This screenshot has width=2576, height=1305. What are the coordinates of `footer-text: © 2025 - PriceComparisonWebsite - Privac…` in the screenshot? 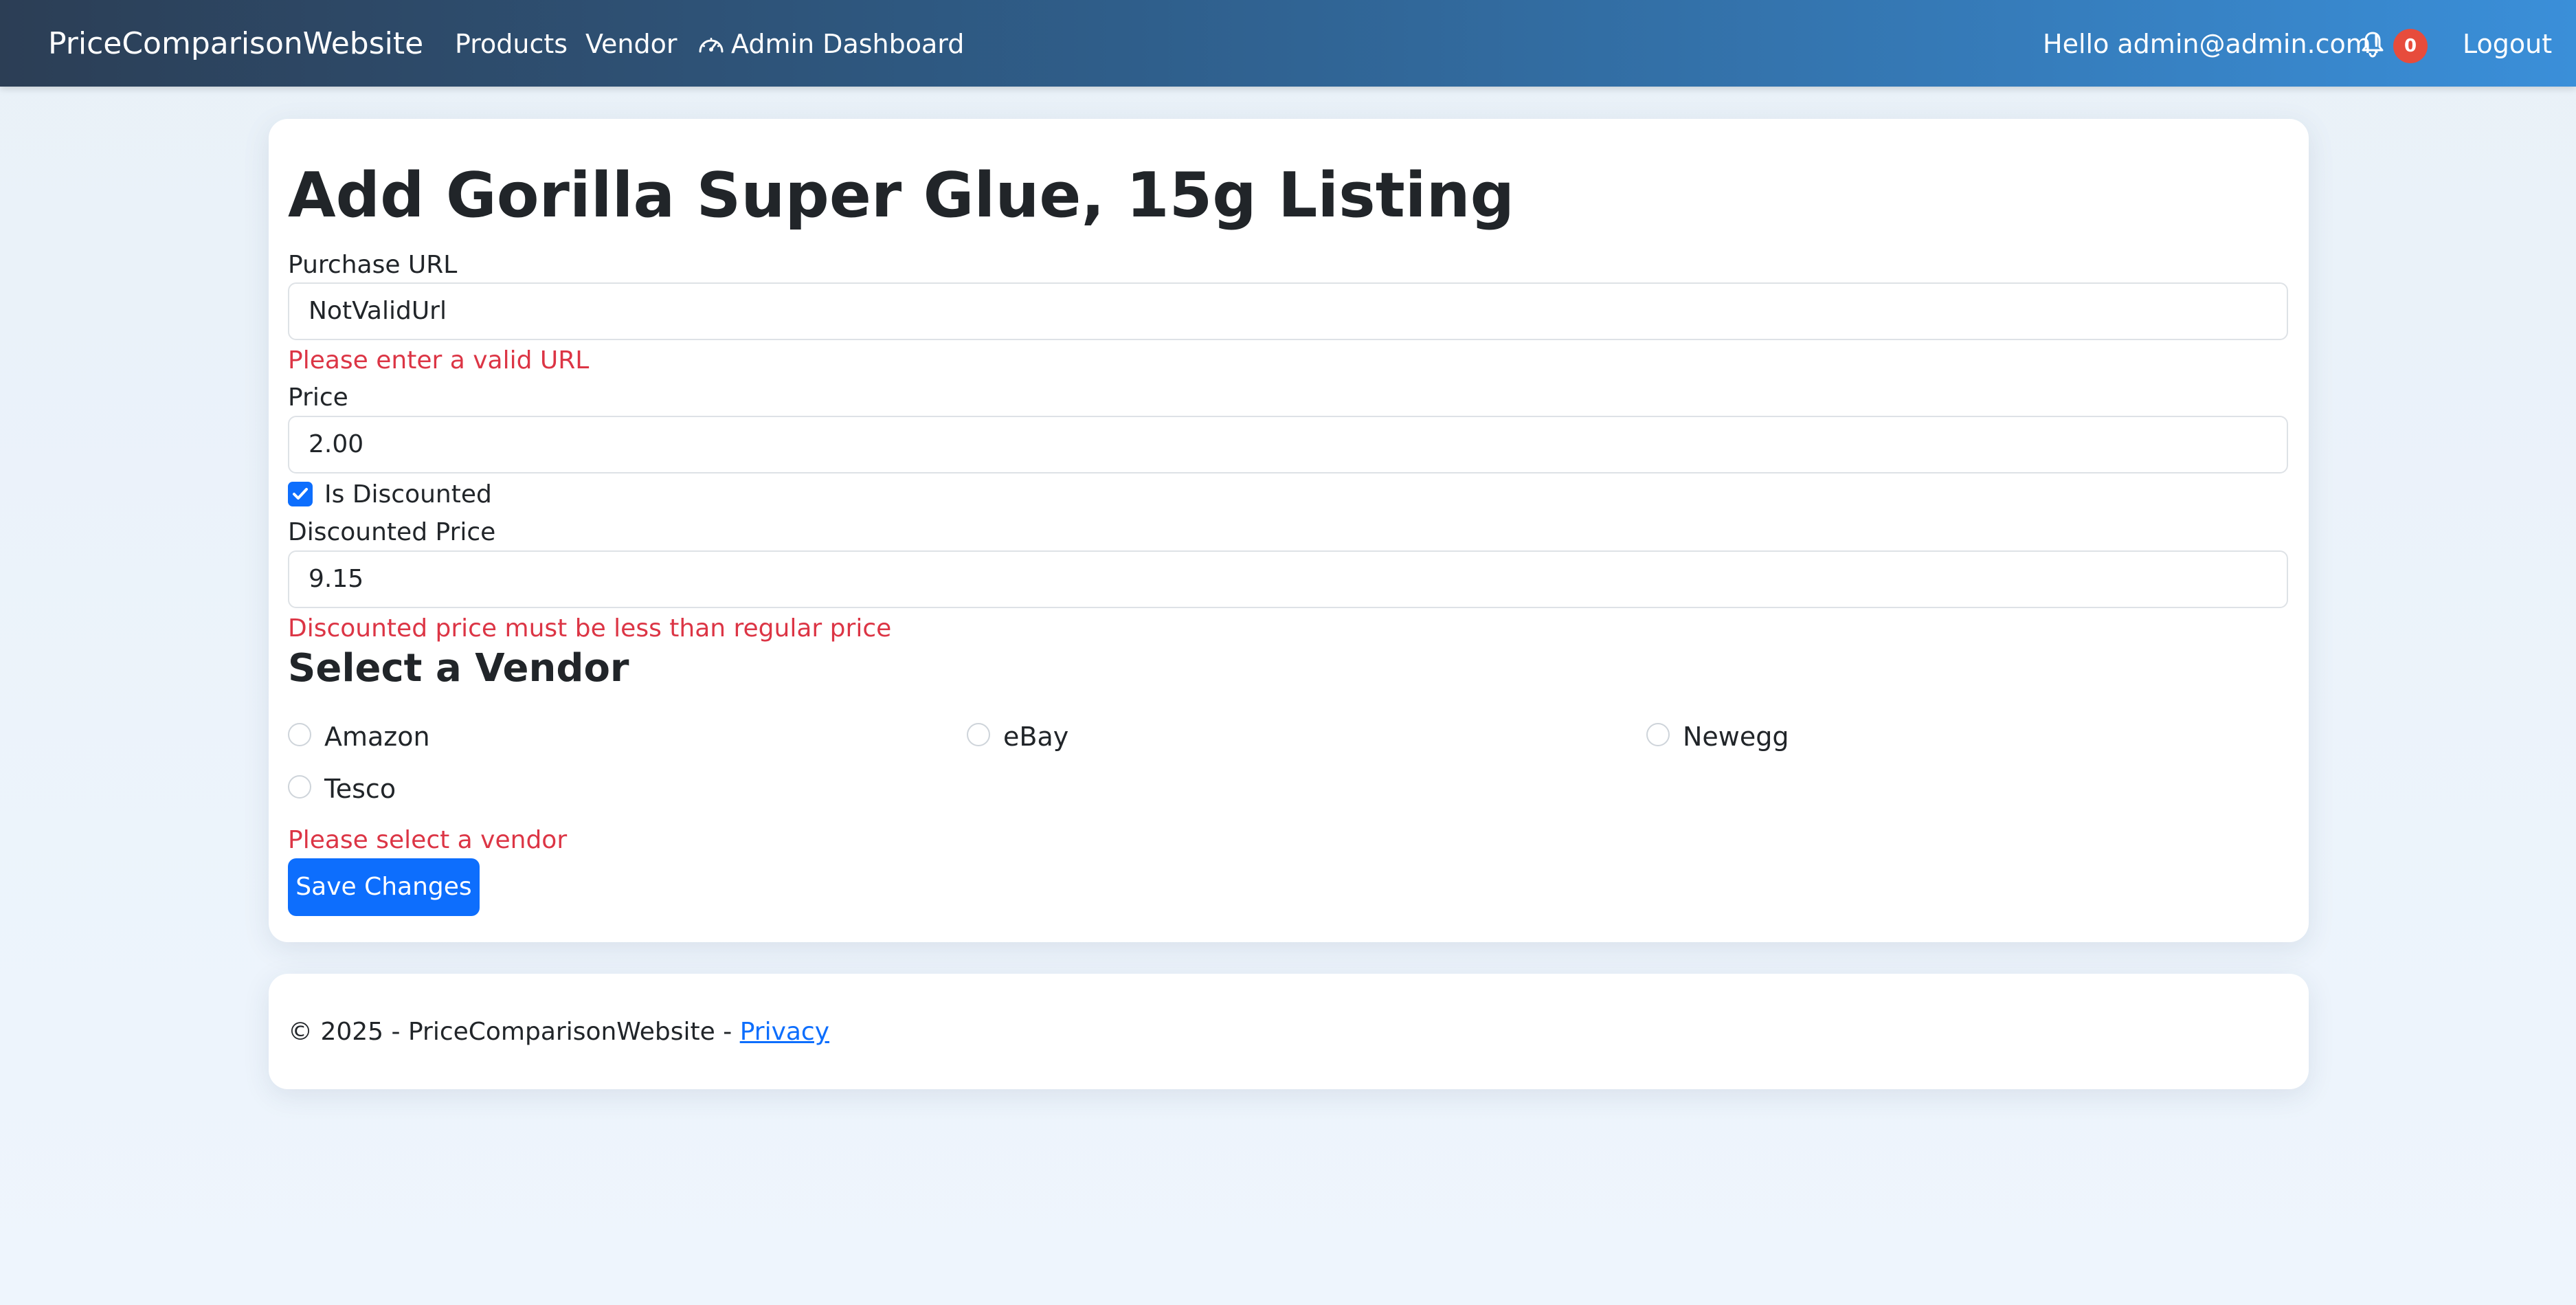 It's located at (558, 1032).